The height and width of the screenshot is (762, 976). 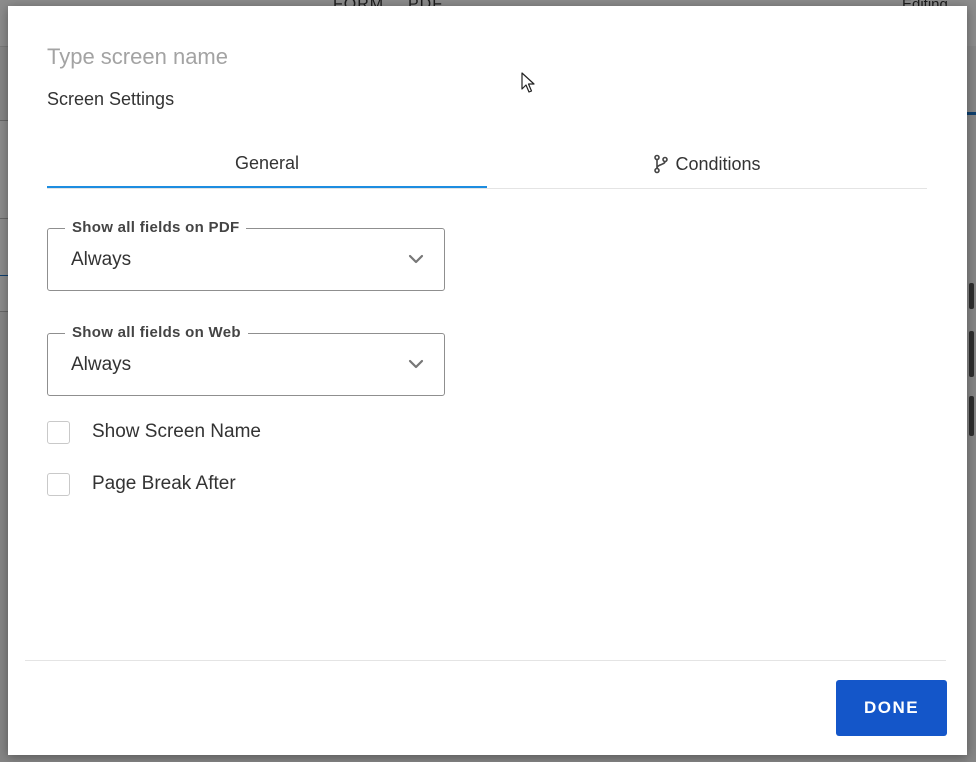 What do you see at coordinates (718, 163) in the screenshot?
I see `tab-conditions-label: Conditions` at bounding box center [718, 163].